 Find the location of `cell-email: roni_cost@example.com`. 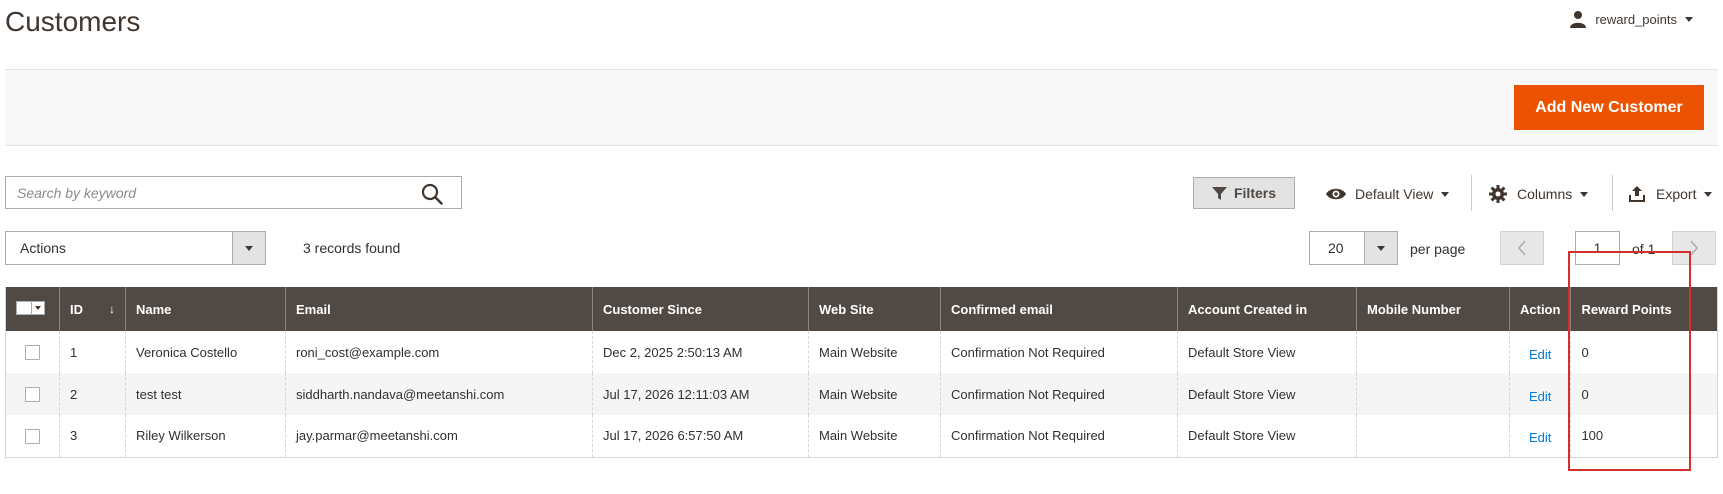

cell-email: roni_cost@example.com is located at coordinates (439, 352).